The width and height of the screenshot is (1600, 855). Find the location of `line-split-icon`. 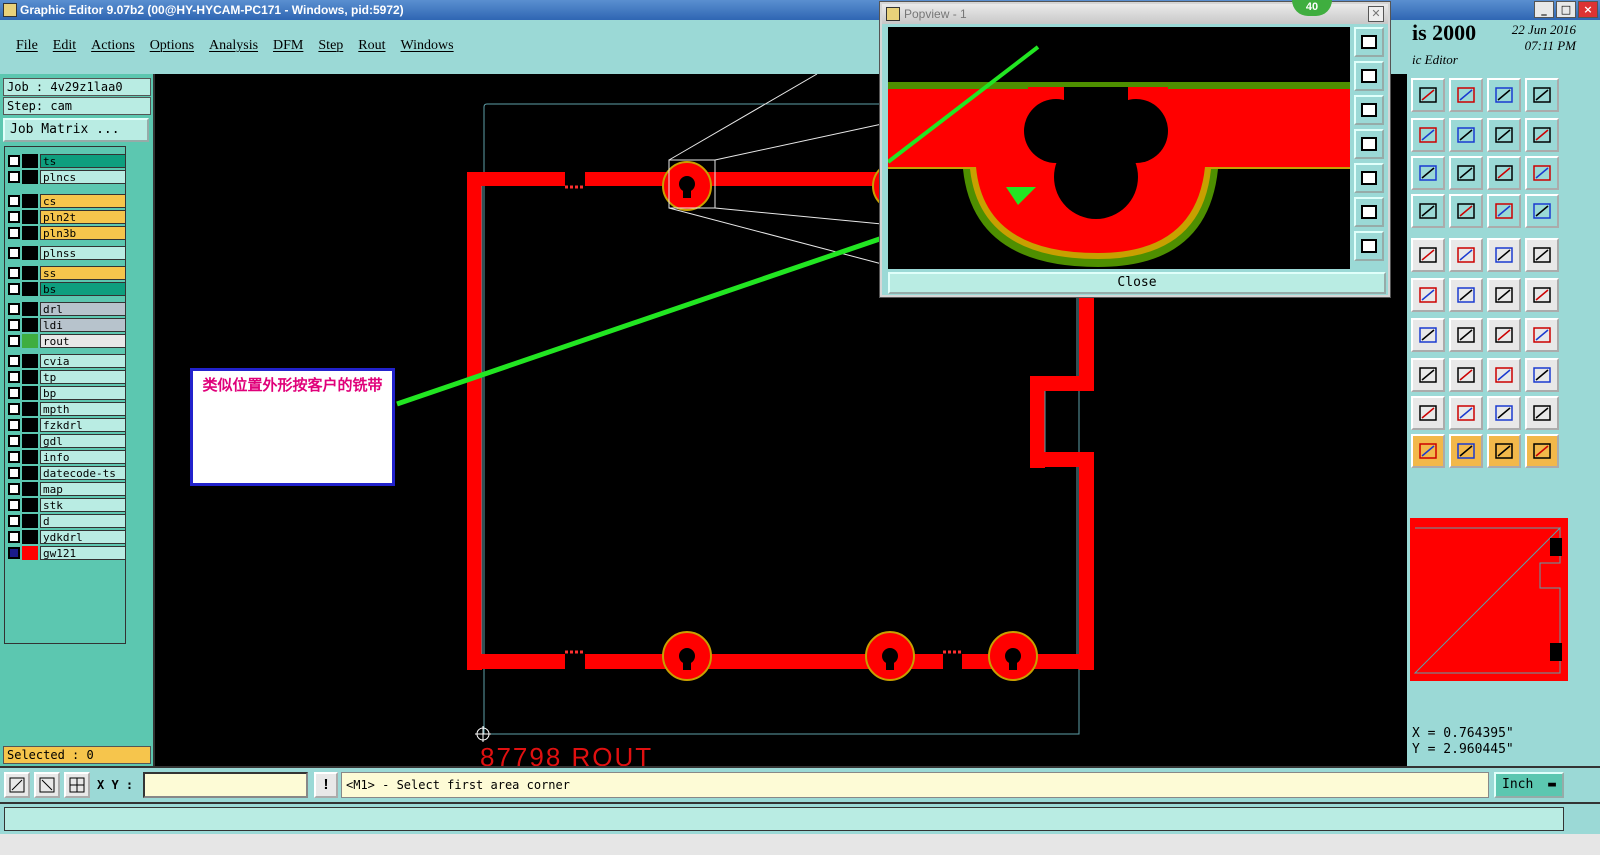

line-split-icon is located at coordinates (1466, 375).